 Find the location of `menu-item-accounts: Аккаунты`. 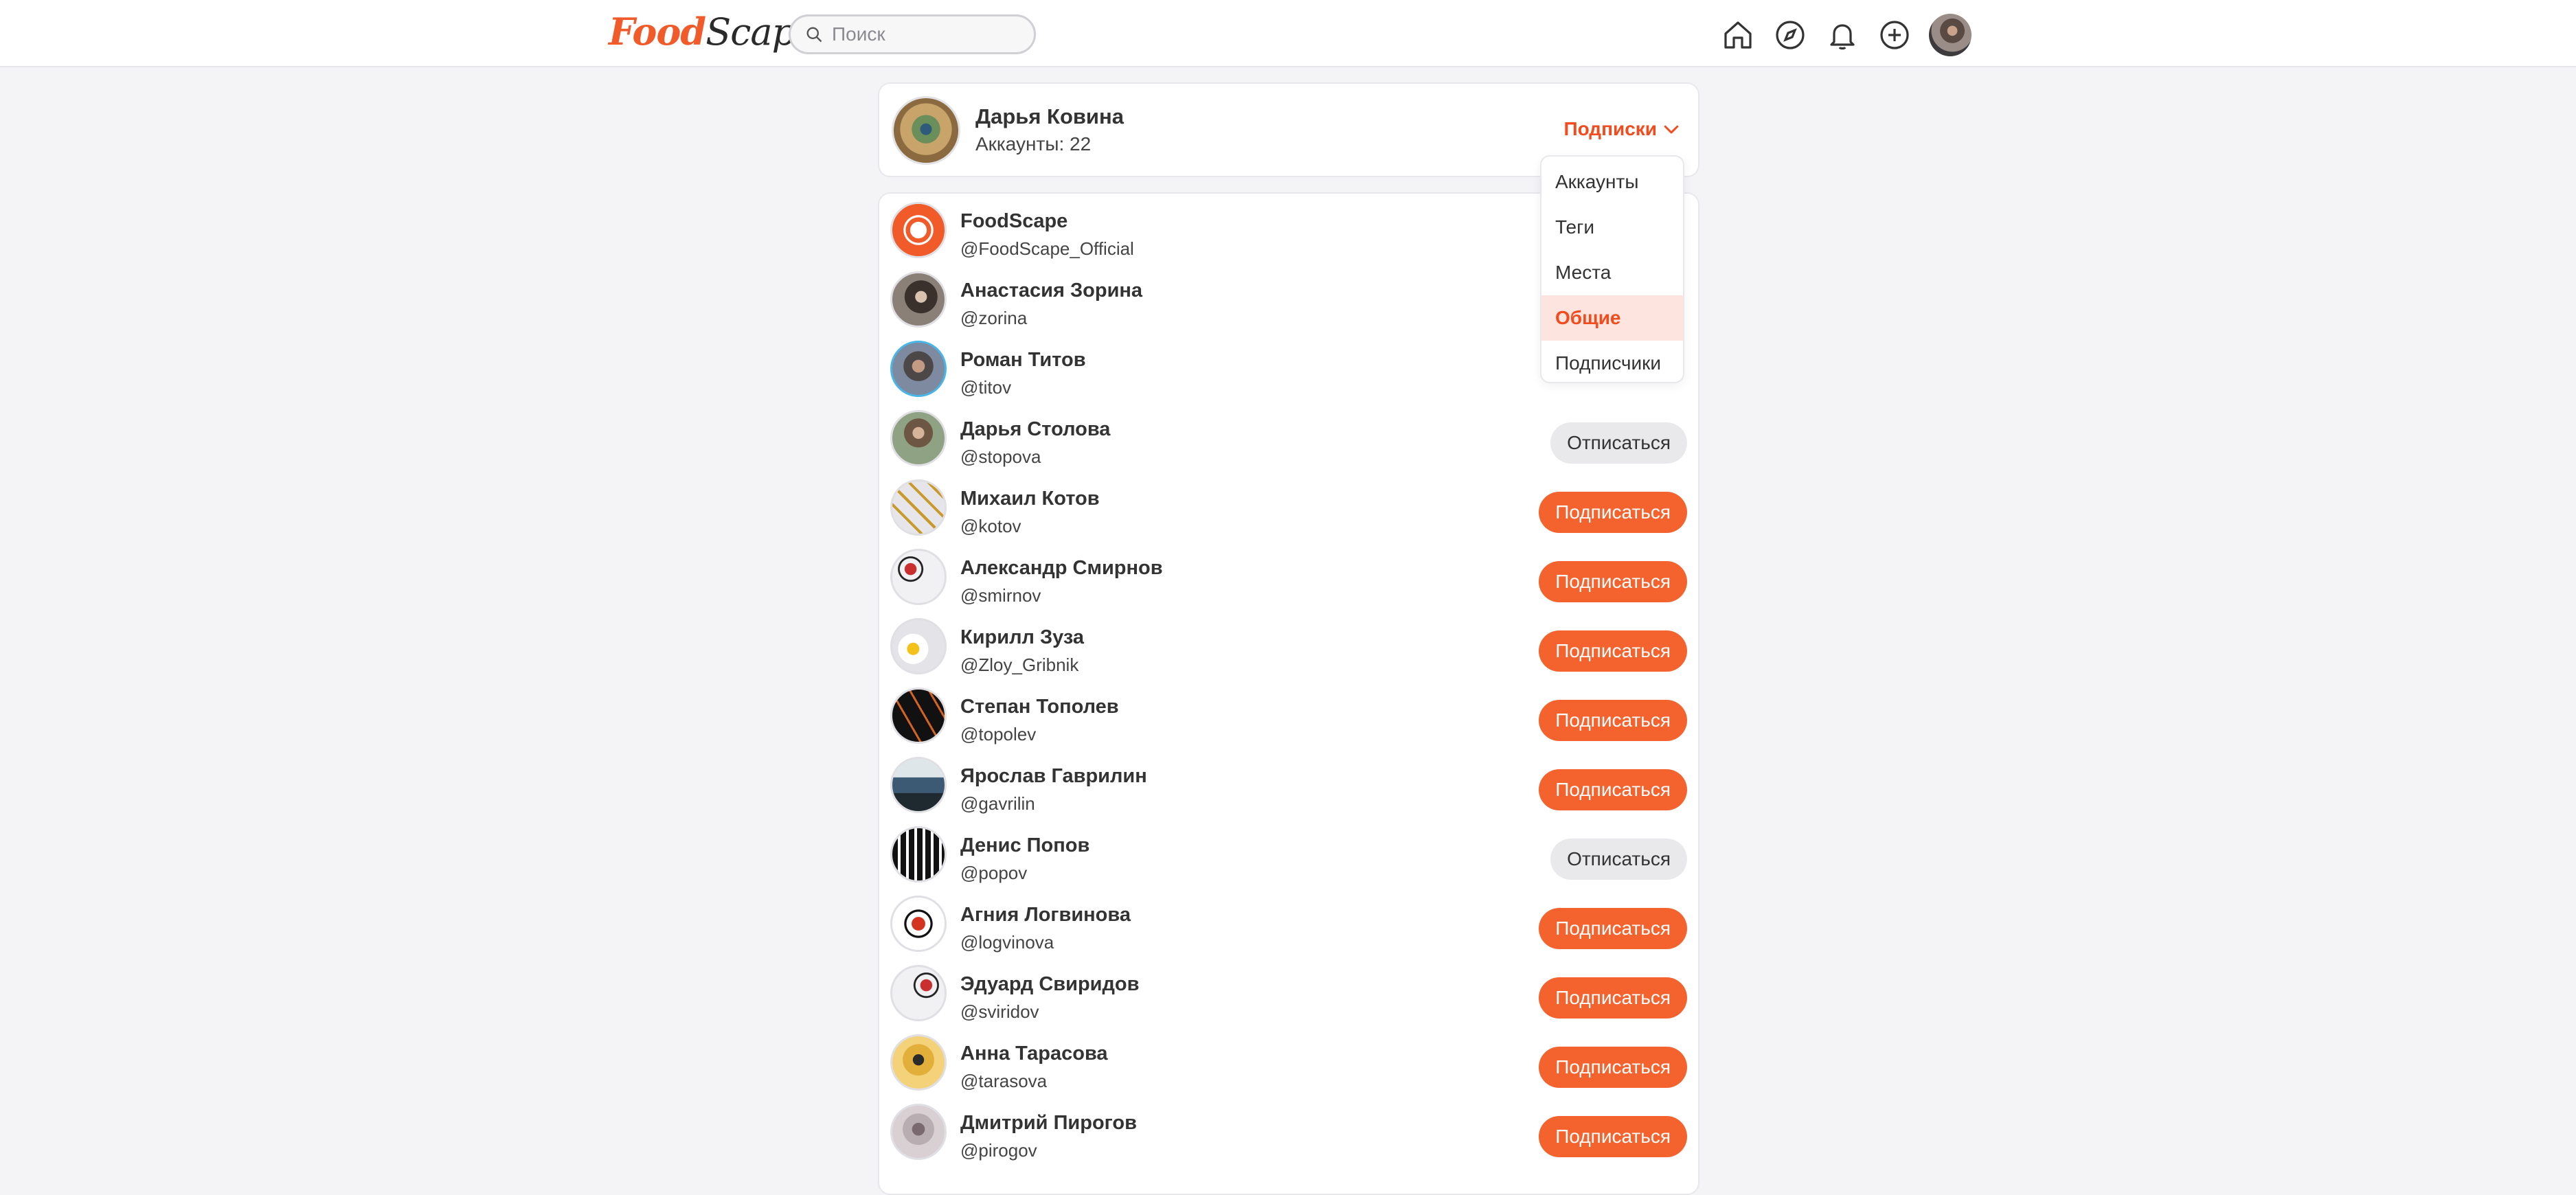

menu-item-accounts: Аккаунты is located at coordinates (1612, 182).